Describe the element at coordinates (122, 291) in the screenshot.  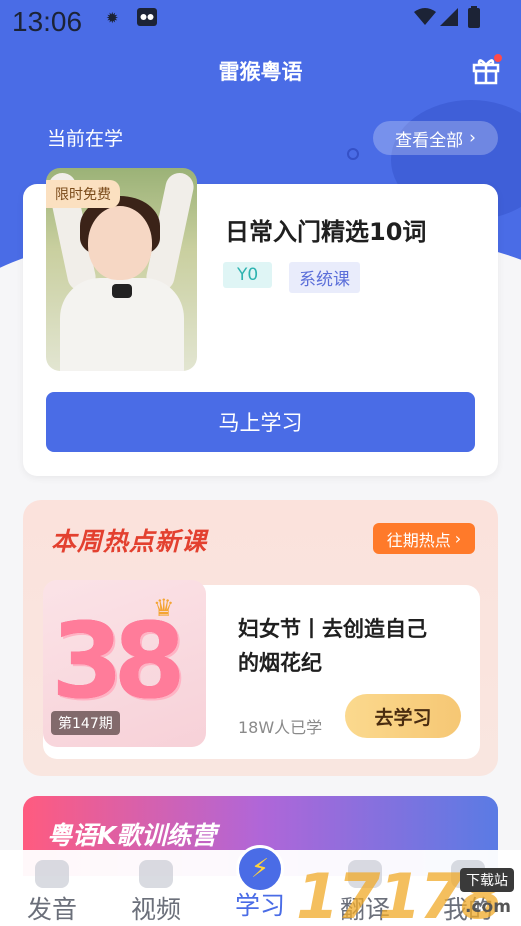
I see `cover-bow` at that location.